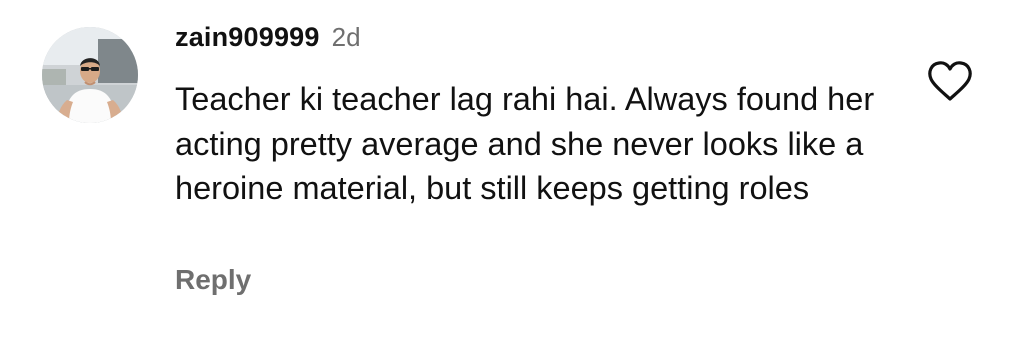  I want to click on timestamp: 2d, so click(346, 37).